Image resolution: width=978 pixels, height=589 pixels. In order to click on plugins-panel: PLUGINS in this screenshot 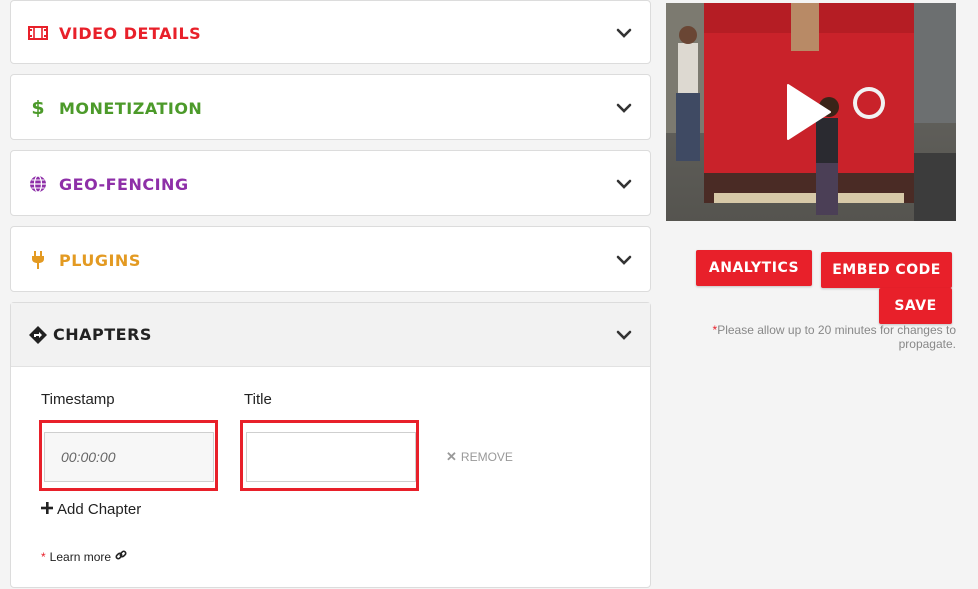, I will do `click(330, 259)`.